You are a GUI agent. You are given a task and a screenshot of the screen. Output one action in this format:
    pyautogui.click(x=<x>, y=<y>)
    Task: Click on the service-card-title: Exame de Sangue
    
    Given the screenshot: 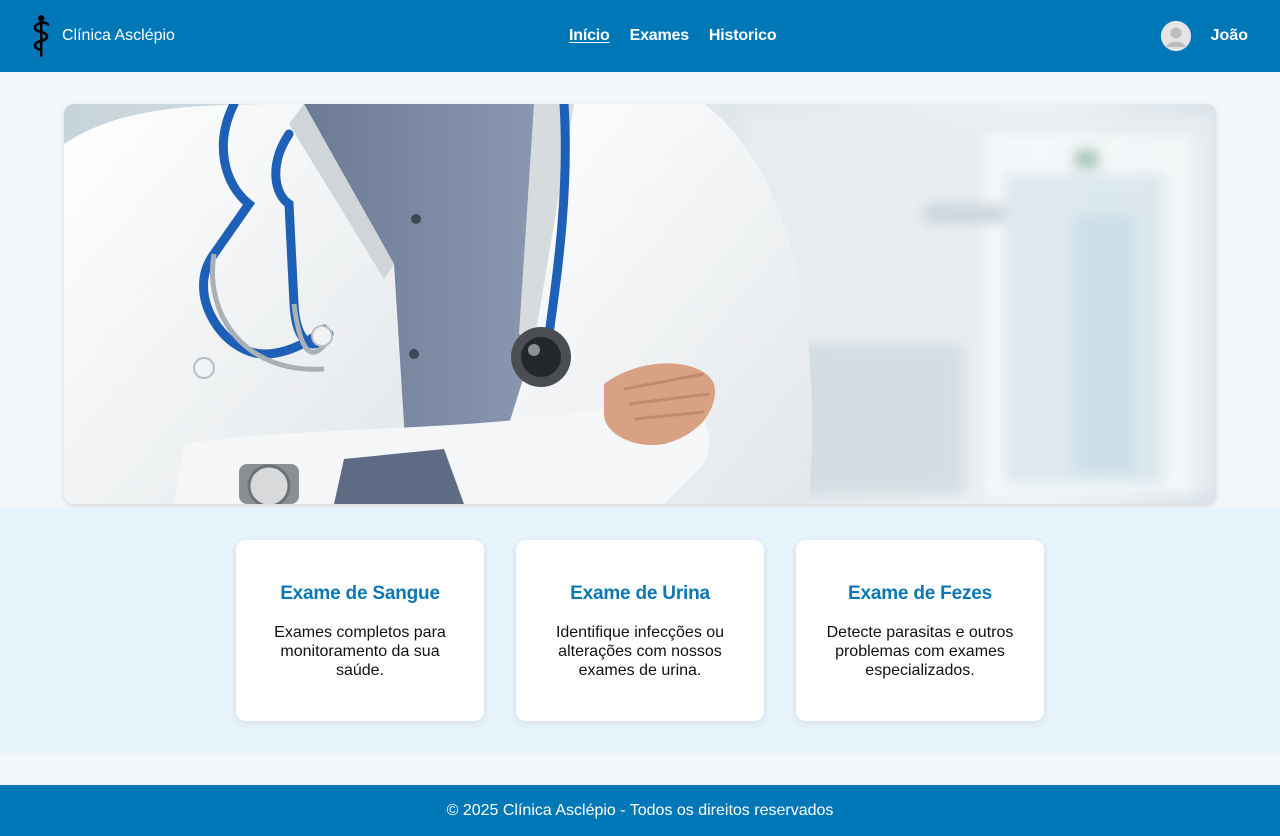 What is the action you would take?
    pyautogui.click(x=360, y=593)
    